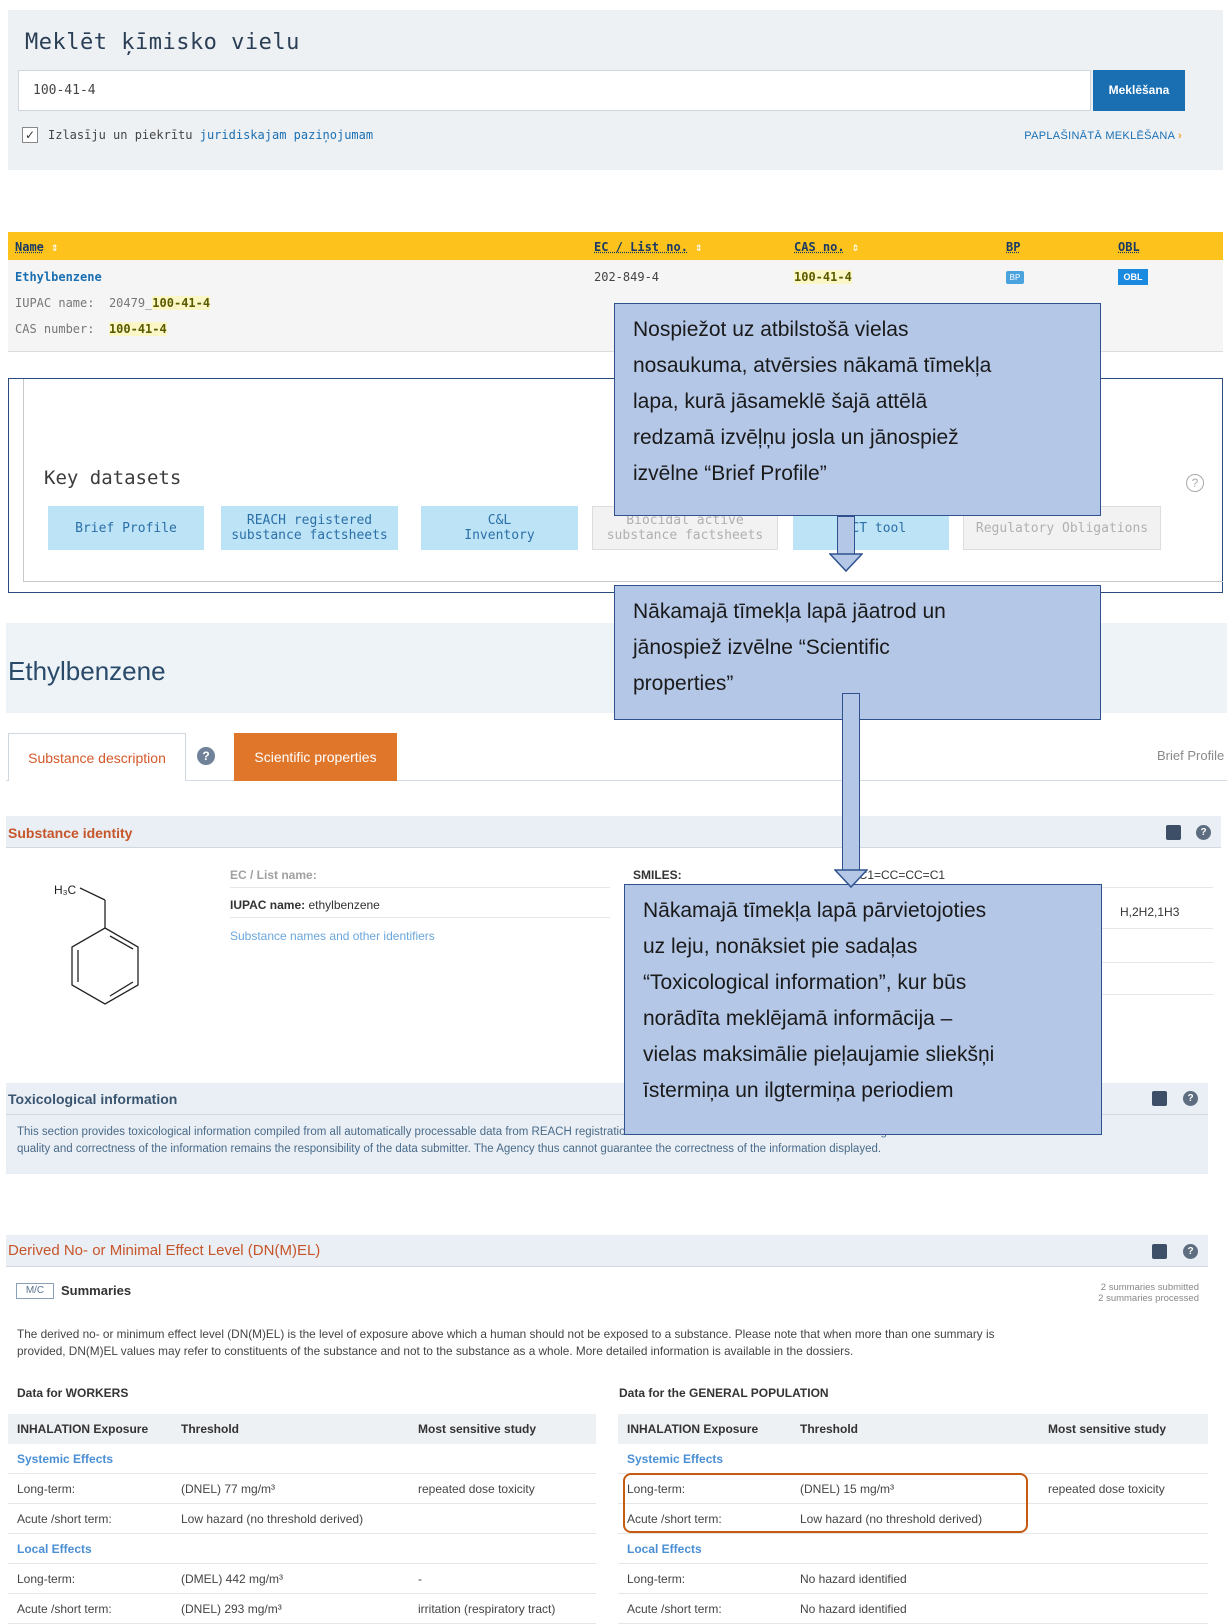 The height and width of the screenshot is (1624, 1227). I want to click on tox-info-title: Toxicological information, so click(93, 1099).